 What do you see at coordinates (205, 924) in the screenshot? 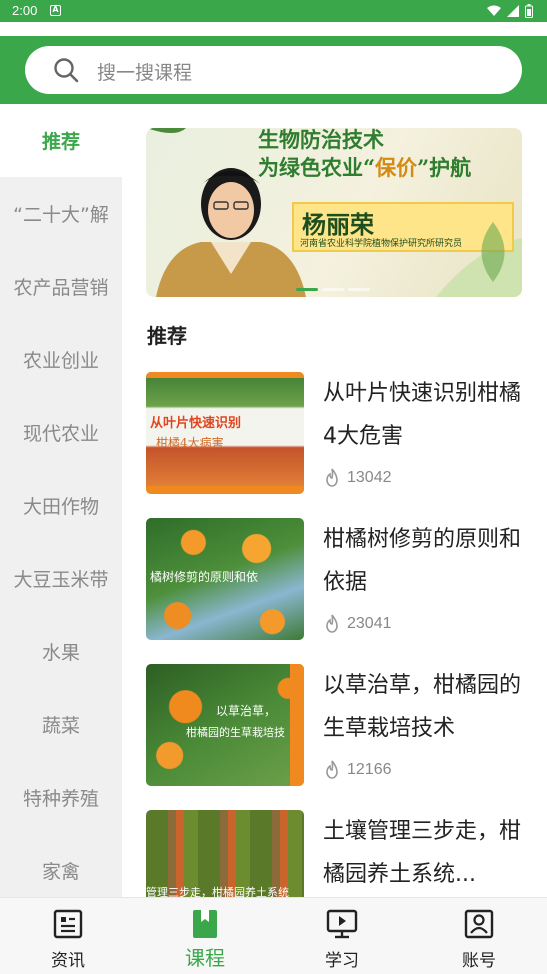
I see `course-icon` at bounding box center [205, 924].